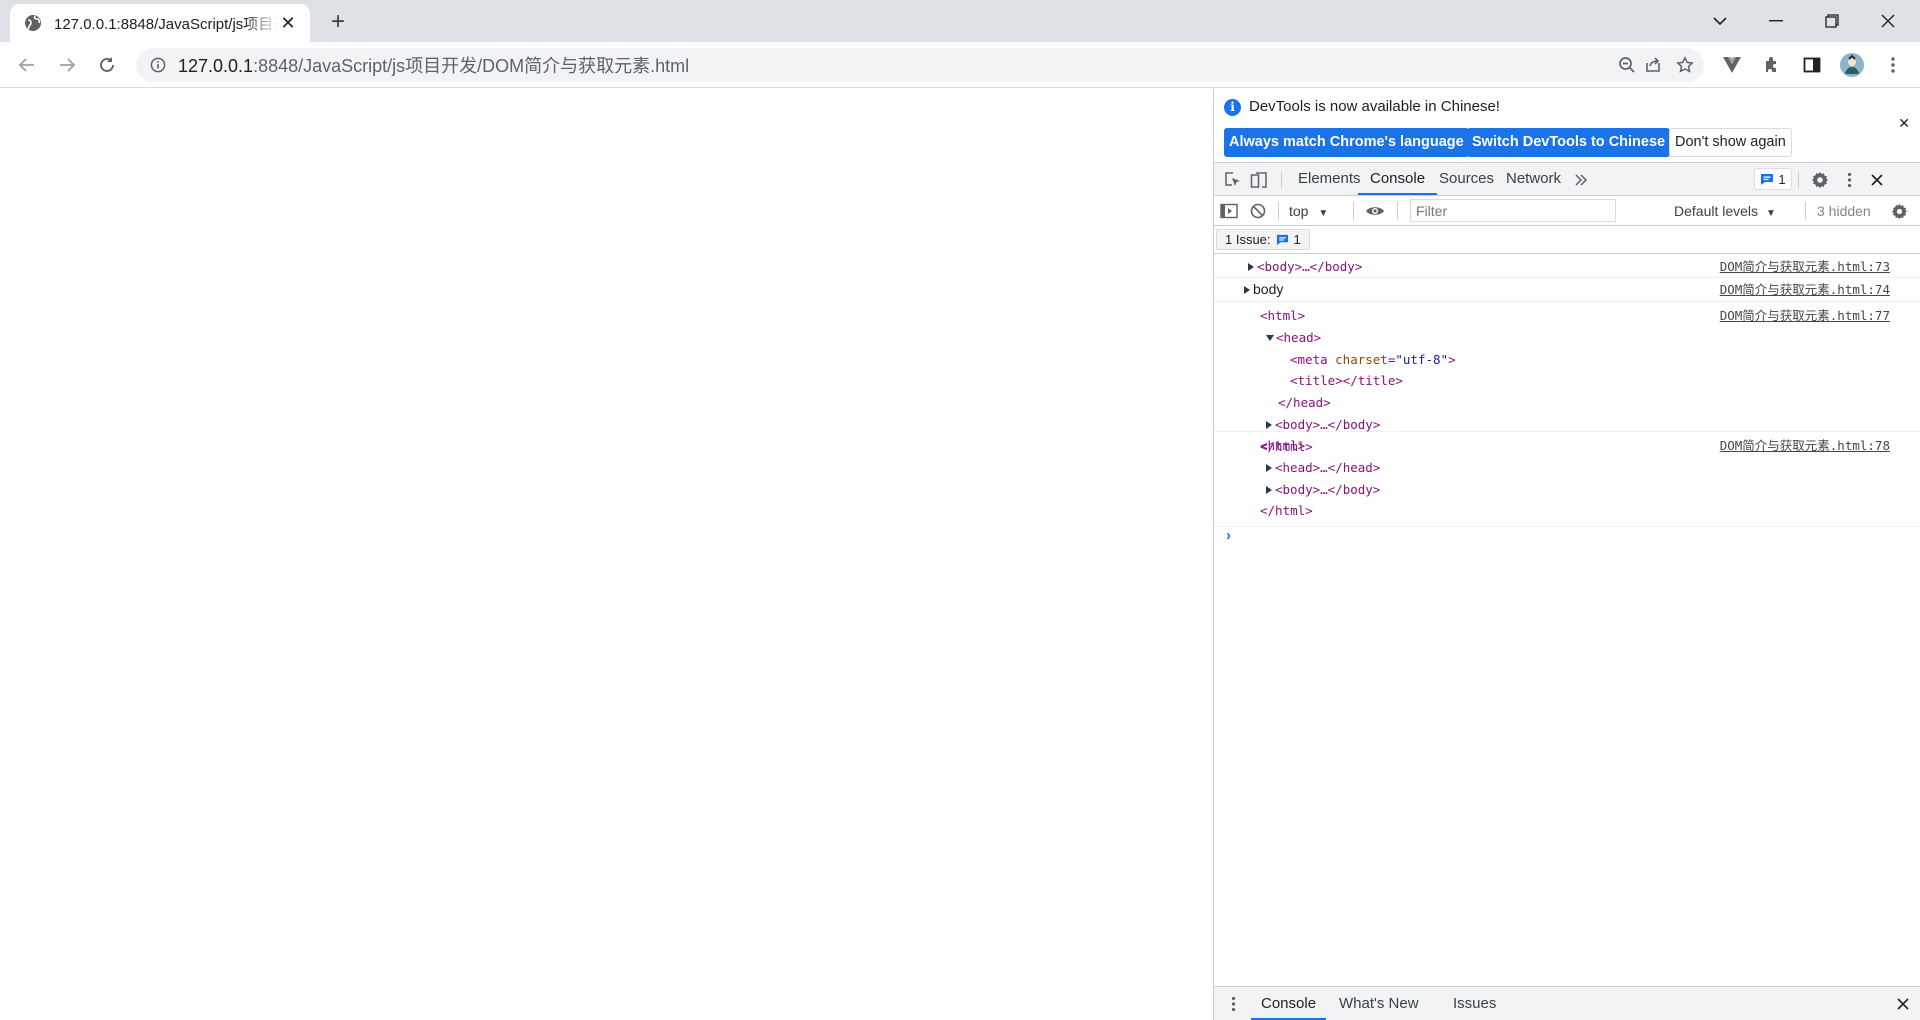 The image size is (1920, 1020). I want to click on back-icon, so click(27, 65).